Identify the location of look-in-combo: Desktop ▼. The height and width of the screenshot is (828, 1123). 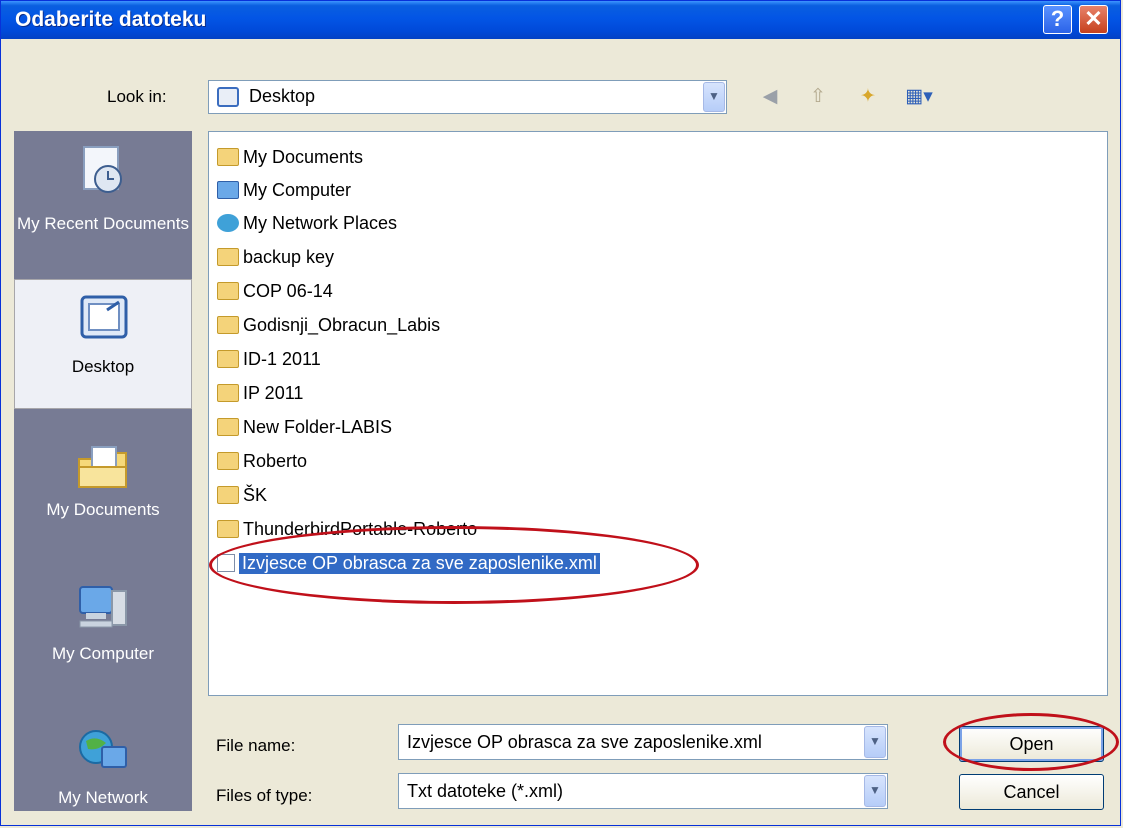
(467, 97).